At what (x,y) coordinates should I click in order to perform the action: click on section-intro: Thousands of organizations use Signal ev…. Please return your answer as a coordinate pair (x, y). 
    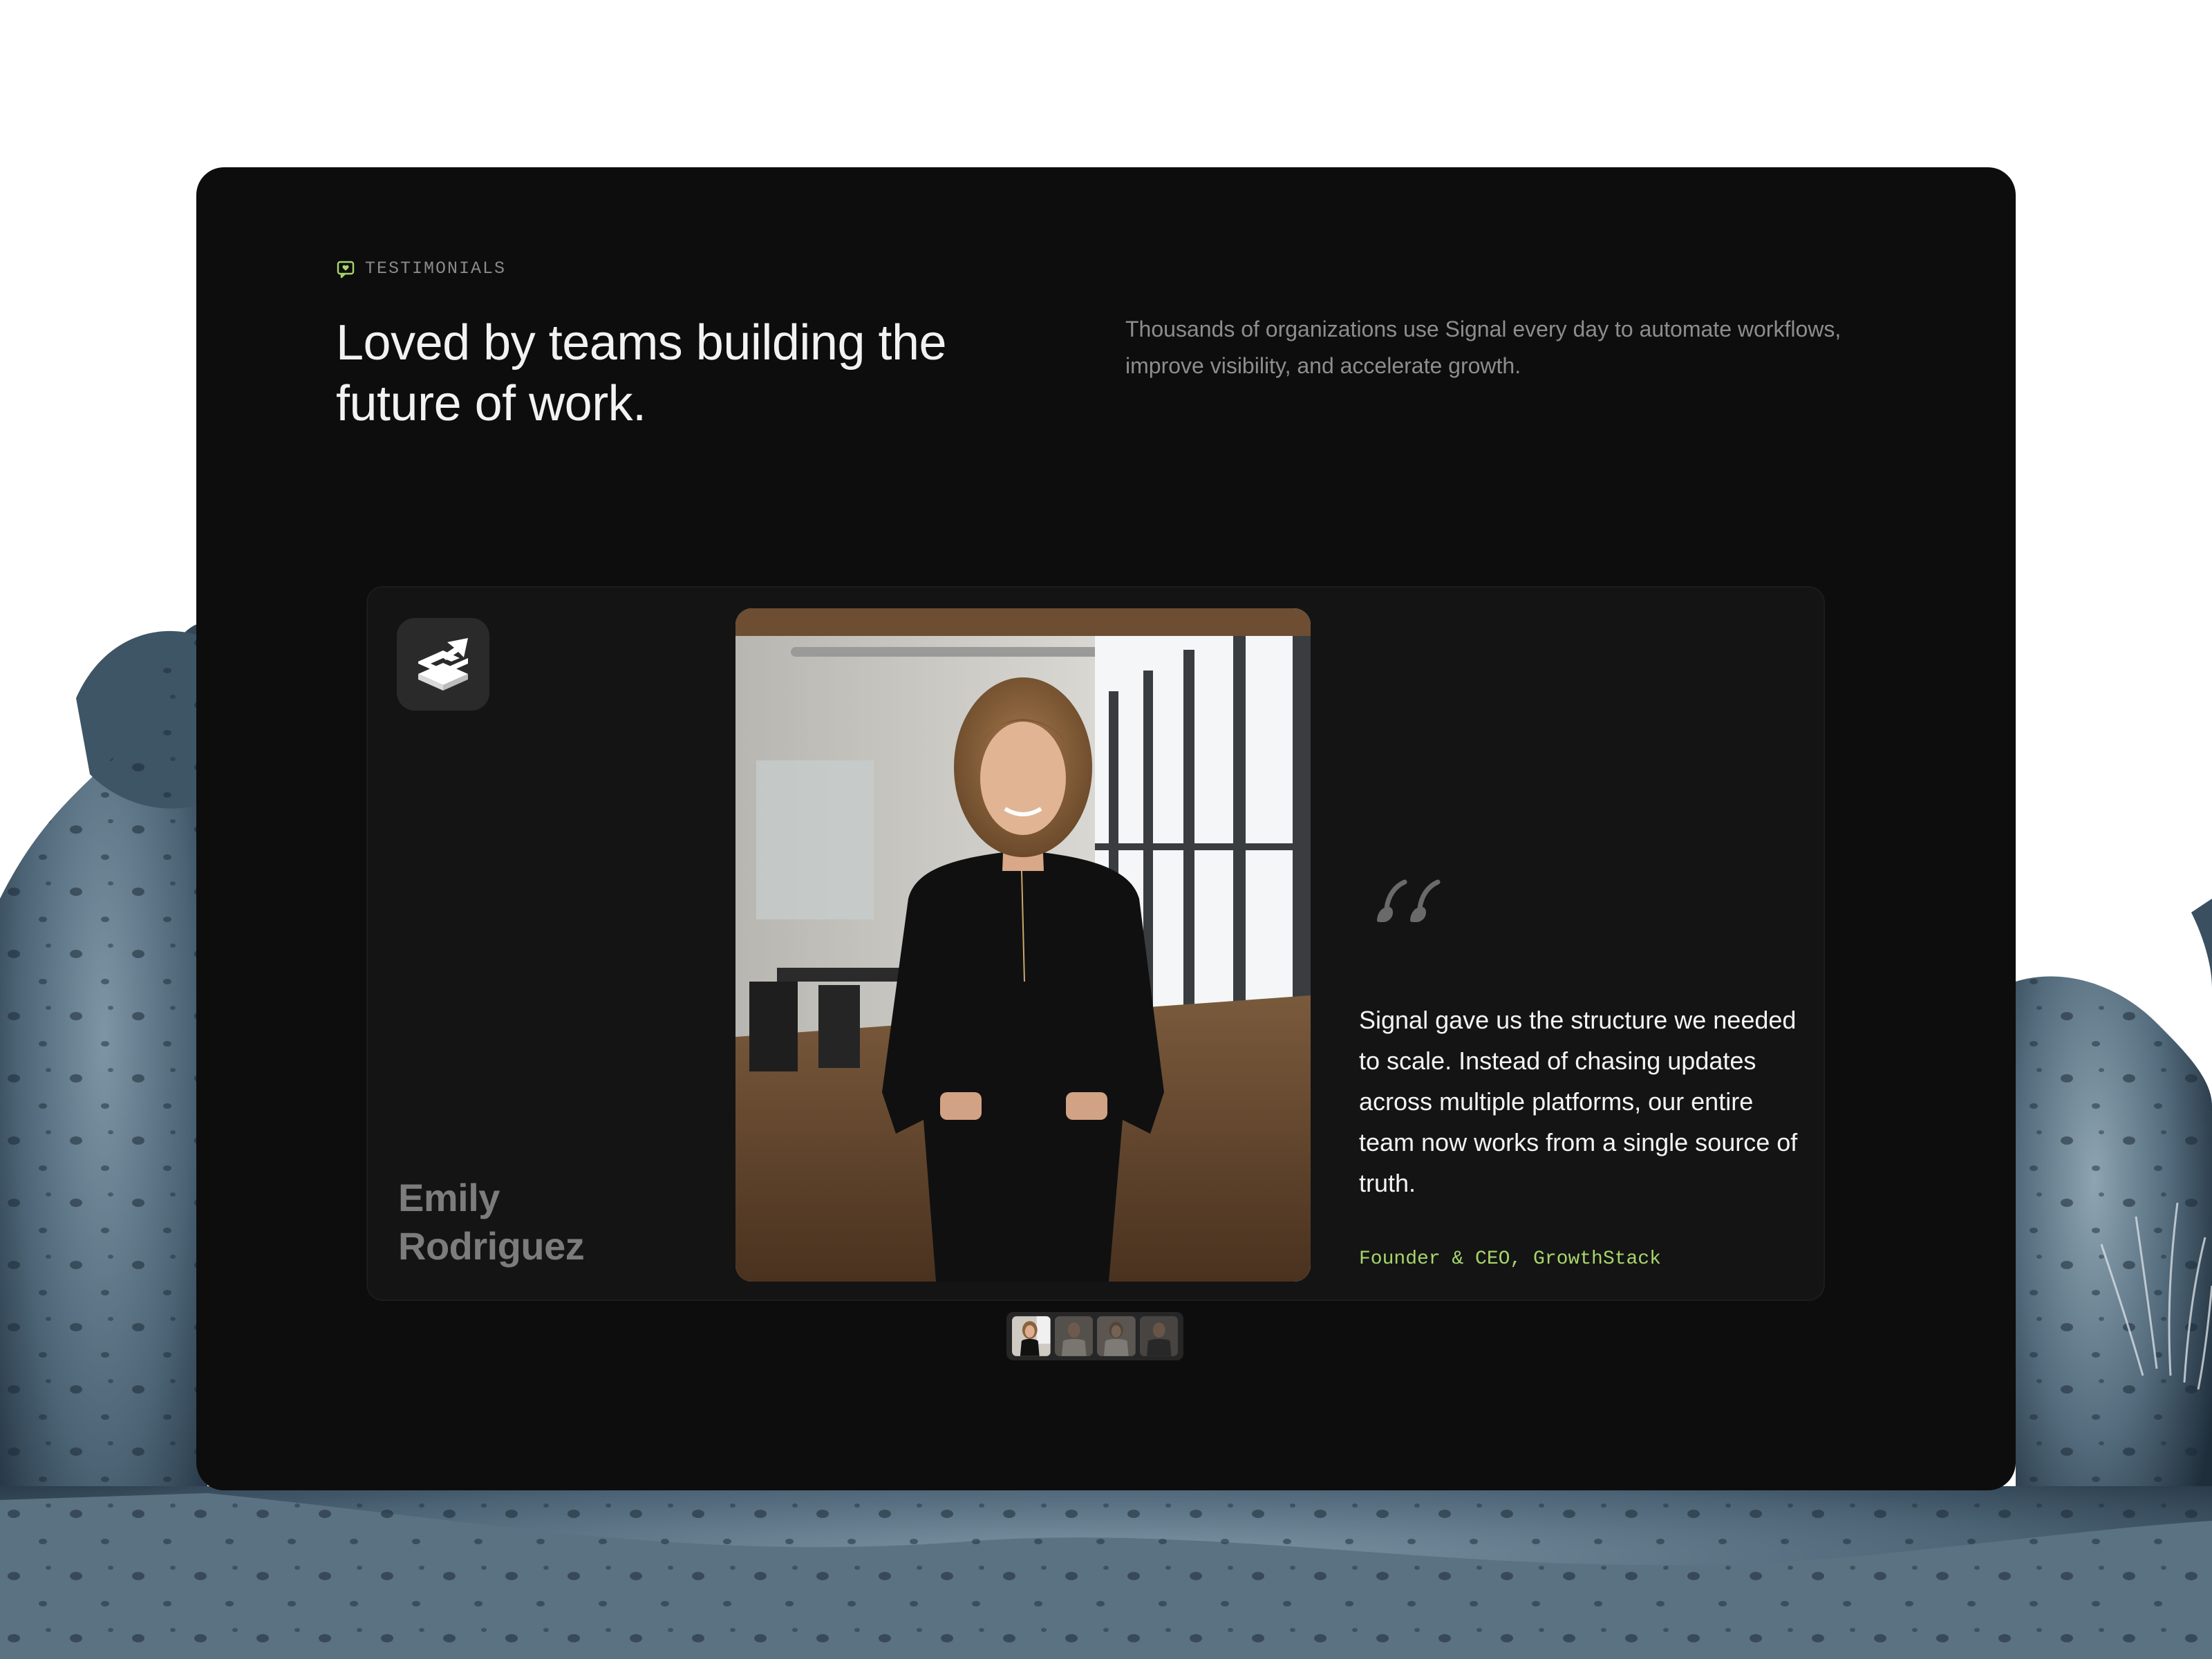
    Looking at the image, I should click on (1483, 347).